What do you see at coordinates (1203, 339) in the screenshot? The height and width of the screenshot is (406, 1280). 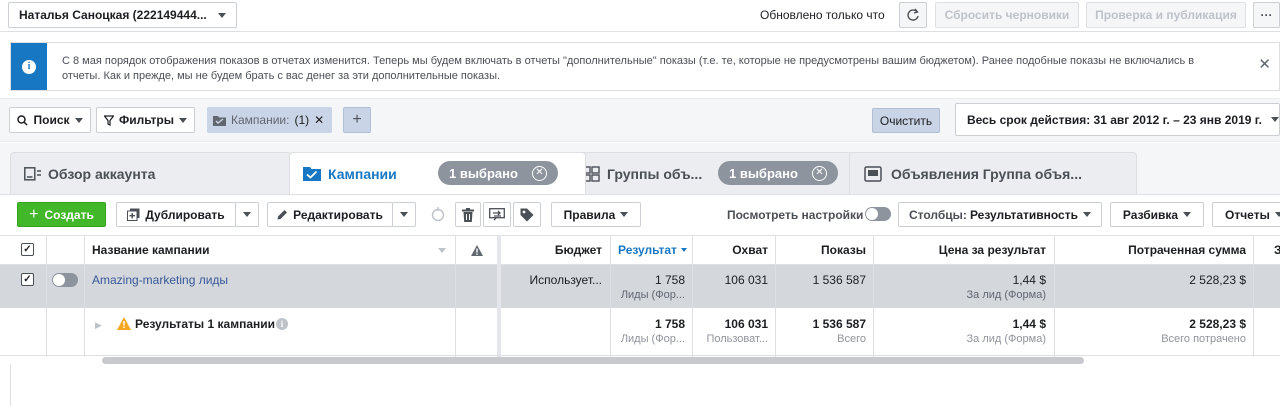 I see `totals-amount-sub: Всего потрачено` at bounding box center [1203, 339].